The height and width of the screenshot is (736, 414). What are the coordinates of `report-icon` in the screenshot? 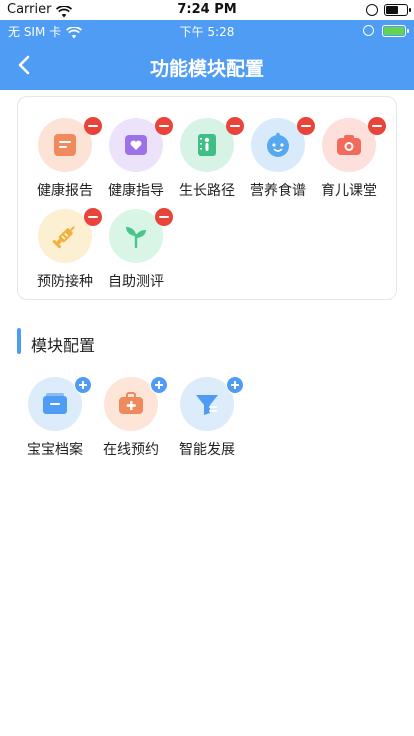 It's located at (65, 145).